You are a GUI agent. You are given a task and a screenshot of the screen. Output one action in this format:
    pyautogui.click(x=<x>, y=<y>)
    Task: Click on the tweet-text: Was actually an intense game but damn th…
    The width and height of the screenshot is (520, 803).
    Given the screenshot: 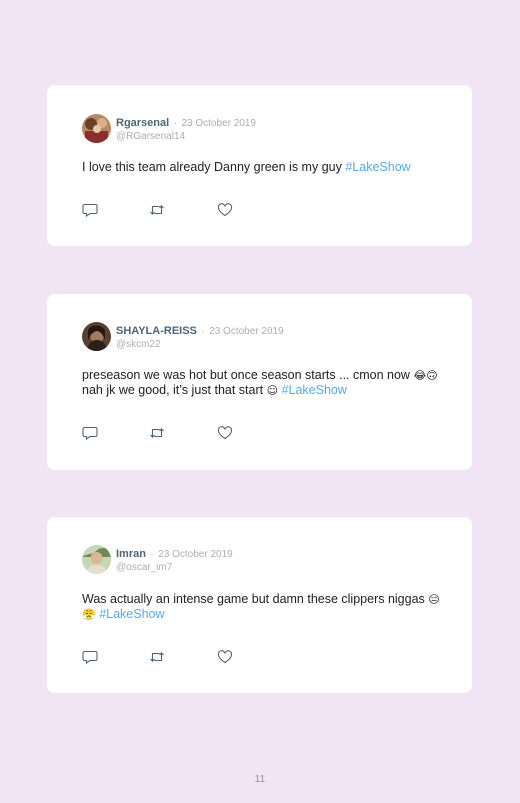 What is the action you would take?
    pyautogui.click(x=267, y=607)
    